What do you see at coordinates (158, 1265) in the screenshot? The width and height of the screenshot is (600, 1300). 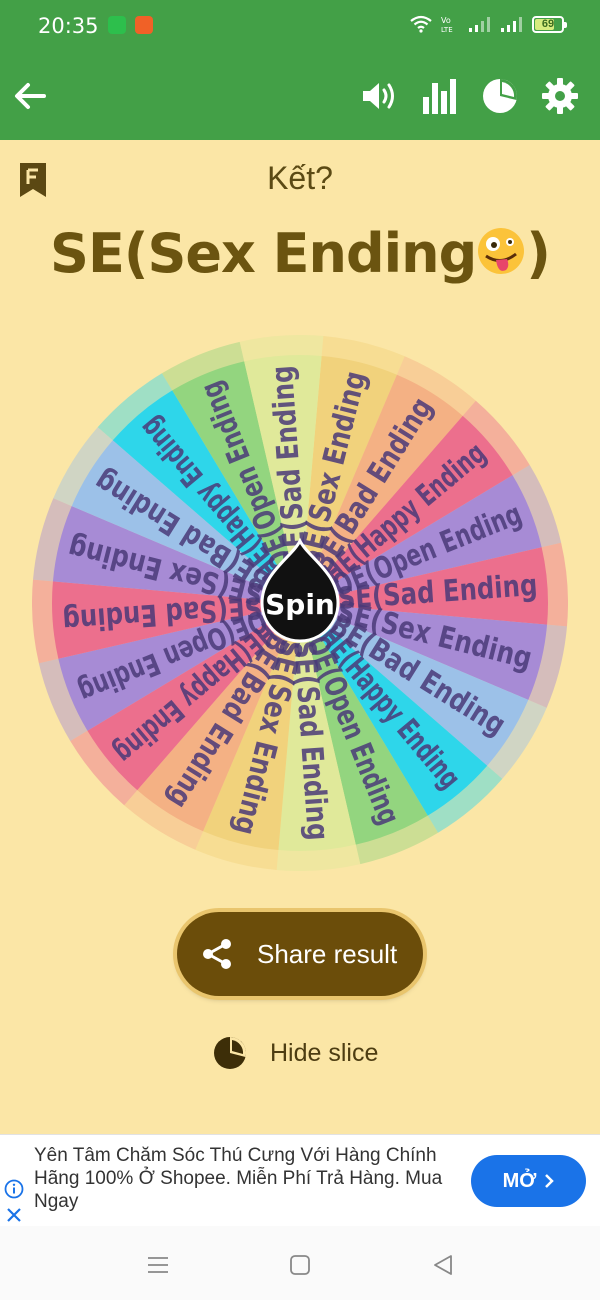 I see `menu-icon` at bounding box center [158, 1265].